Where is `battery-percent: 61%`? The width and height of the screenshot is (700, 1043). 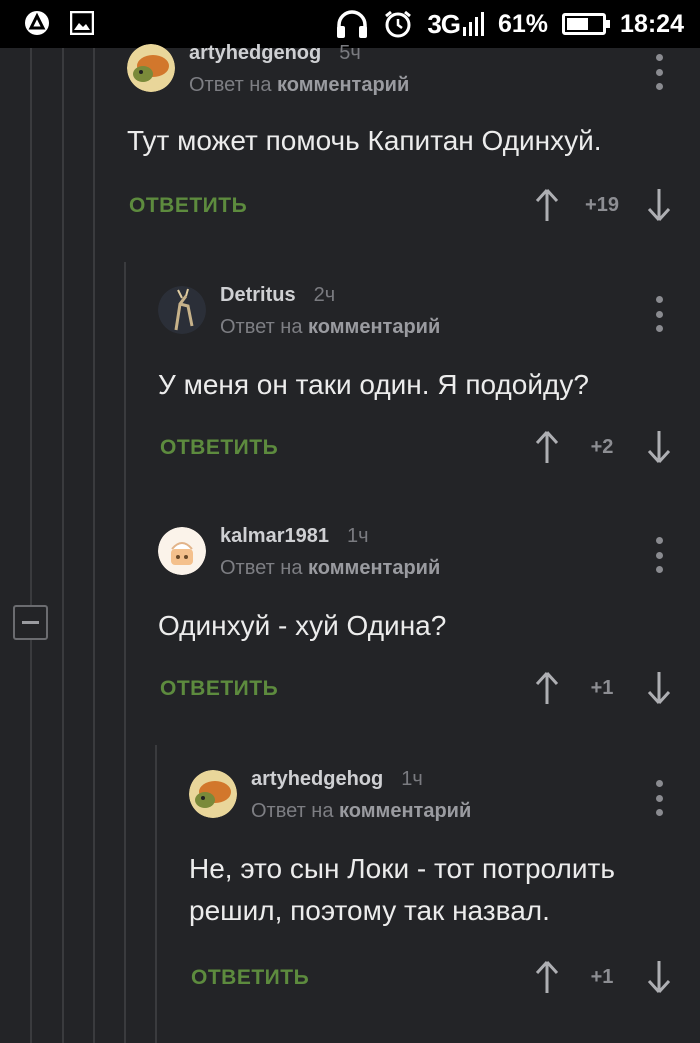
battery-percent: 61% is located at coordinates (523, 23).